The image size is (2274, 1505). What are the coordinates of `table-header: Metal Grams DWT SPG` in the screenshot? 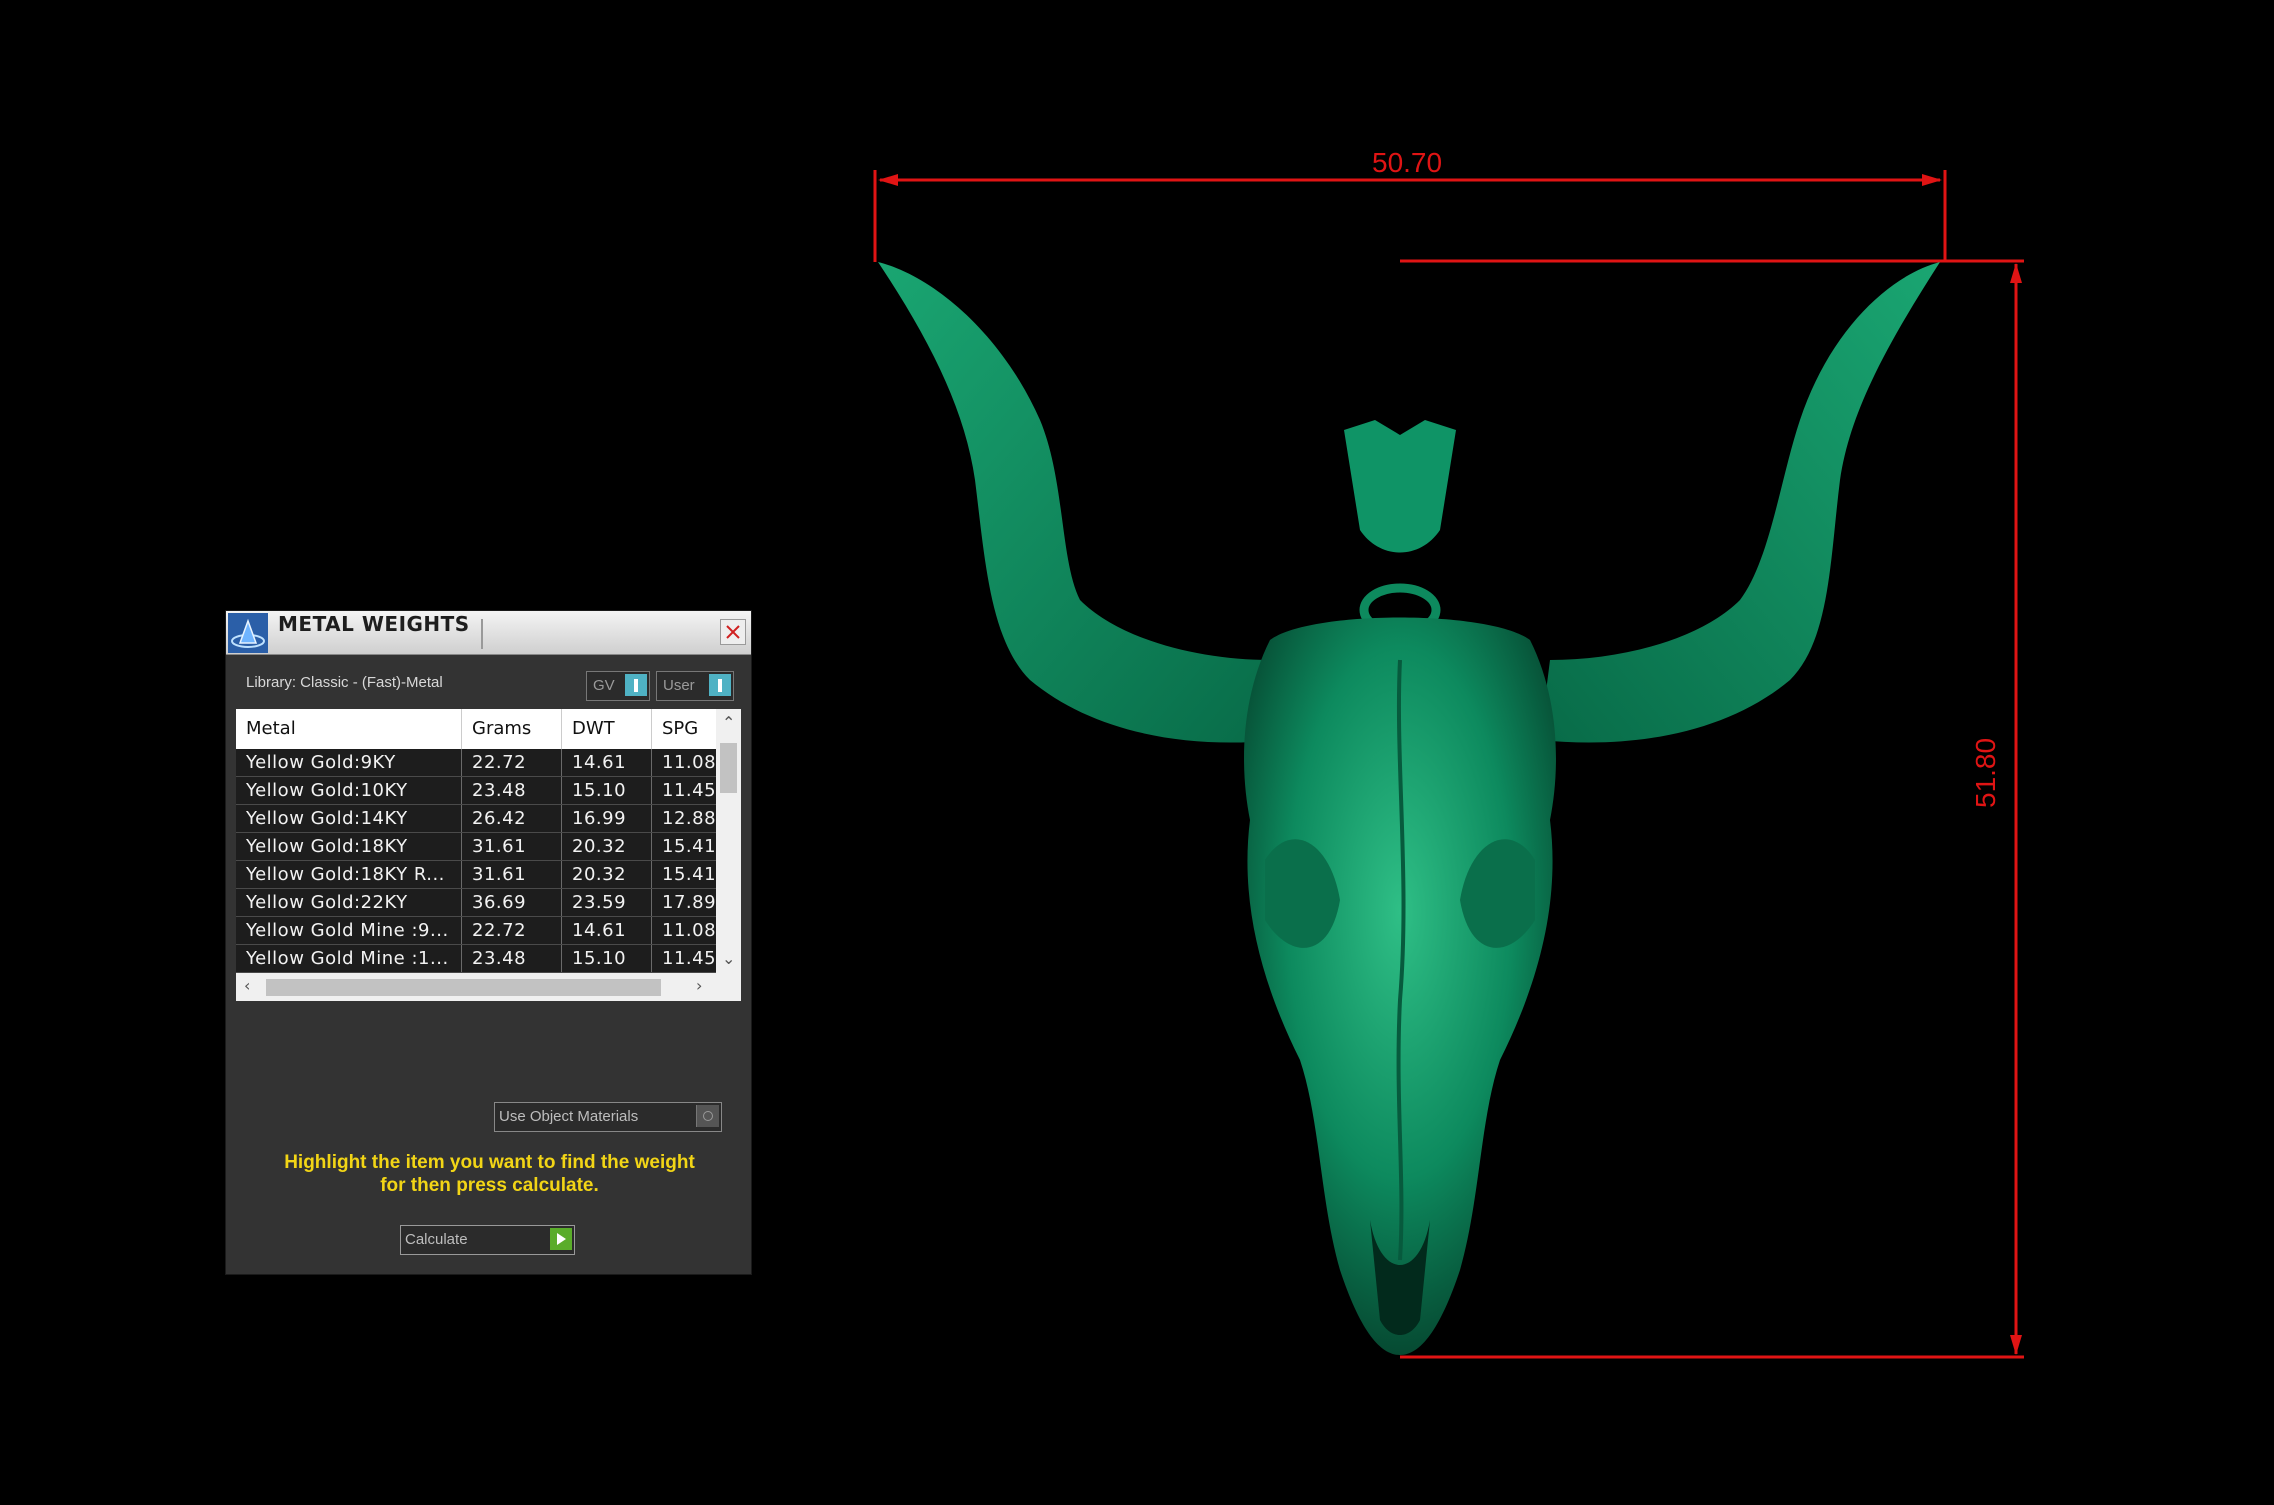 It's located at (476, 729).